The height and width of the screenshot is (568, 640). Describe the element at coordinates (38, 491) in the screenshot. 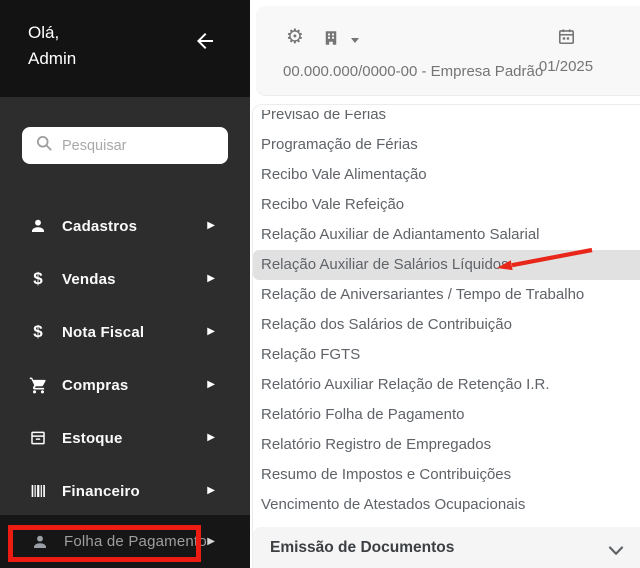

I see `barcode-icon` at that location.